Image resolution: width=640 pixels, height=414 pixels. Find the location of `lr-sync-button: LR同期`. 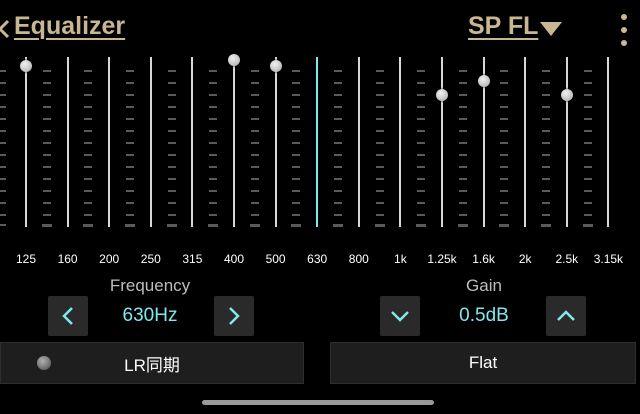

lr-sync-button: LR同期 is located at coordinates (152, 363).